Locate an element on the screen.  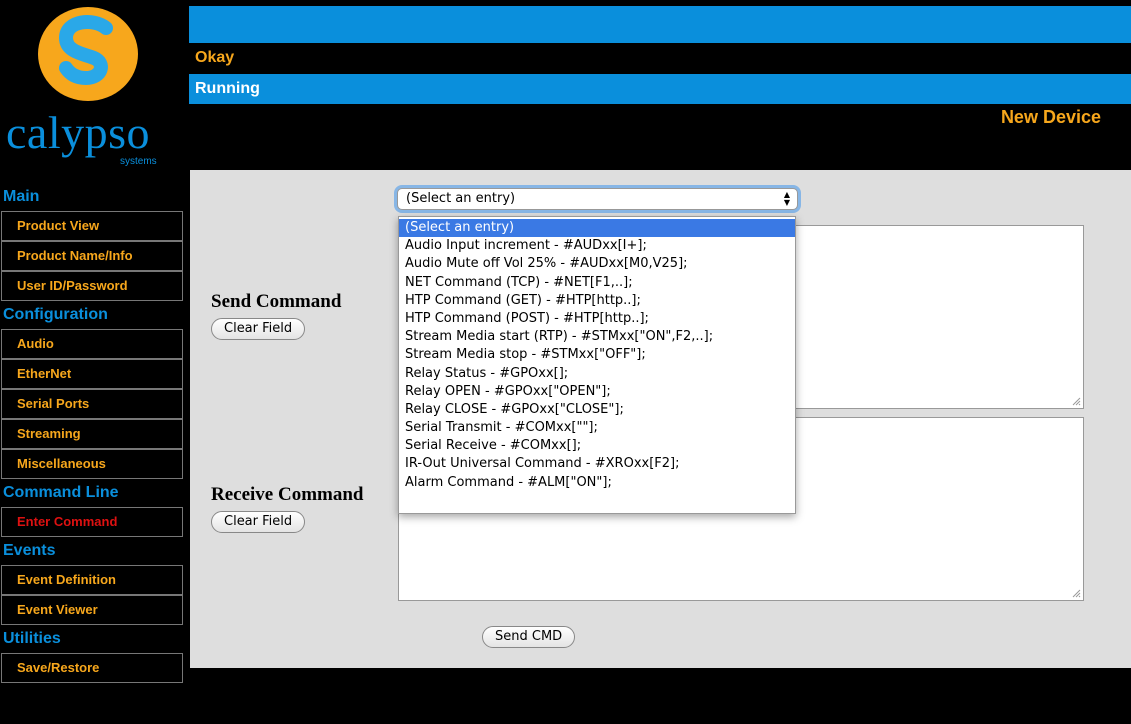
nav-item-enter-command: Enter Command is located at coordinates (92, 522).